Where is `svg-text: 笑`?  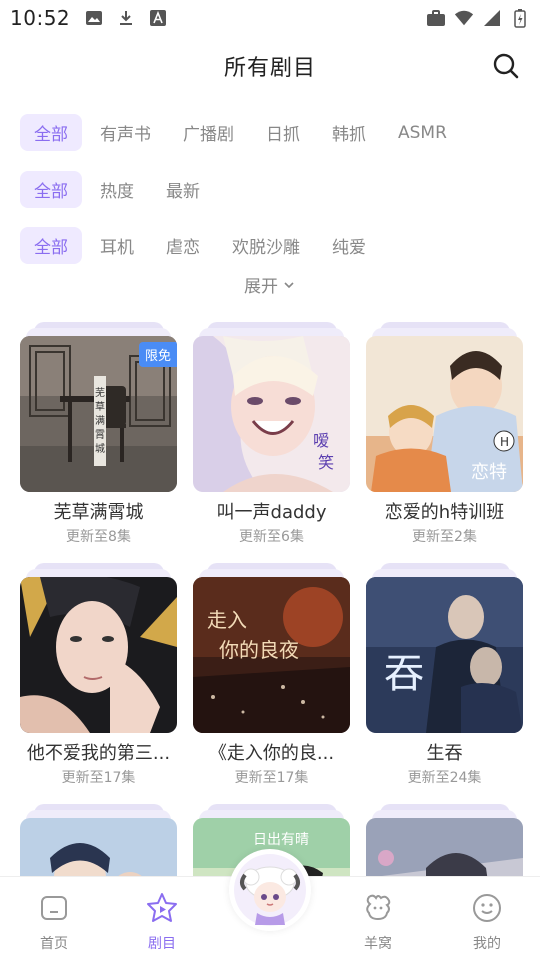 svg-text: 笑 is located at coordinates (326, 462).